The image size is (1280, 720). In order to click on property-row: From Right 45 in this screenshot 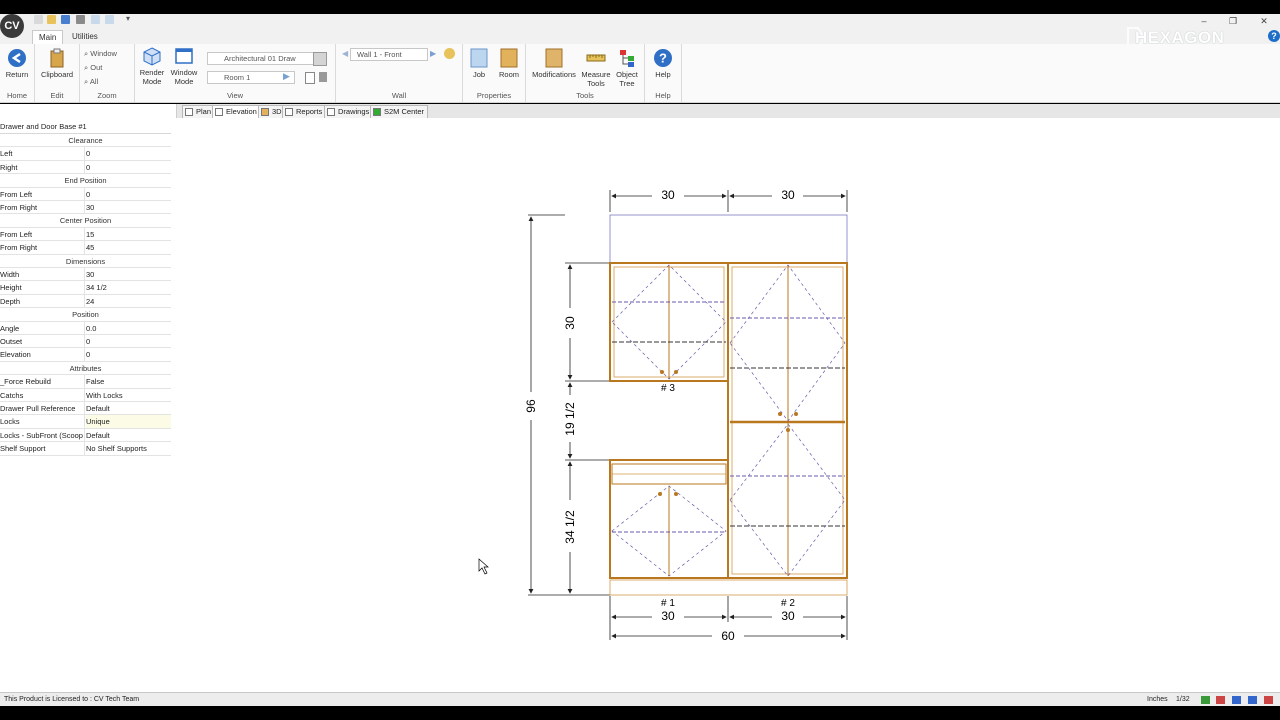, I will do `click(85, 248)`.